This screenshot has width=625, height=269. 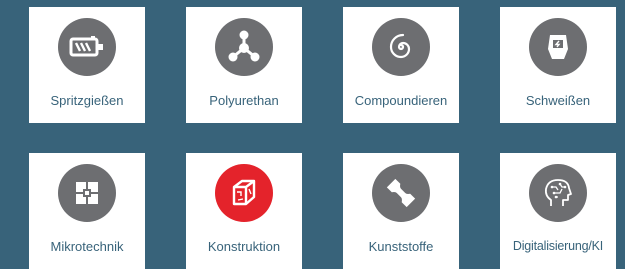 I want to click on screw-icon, so click(x=87, y=47).